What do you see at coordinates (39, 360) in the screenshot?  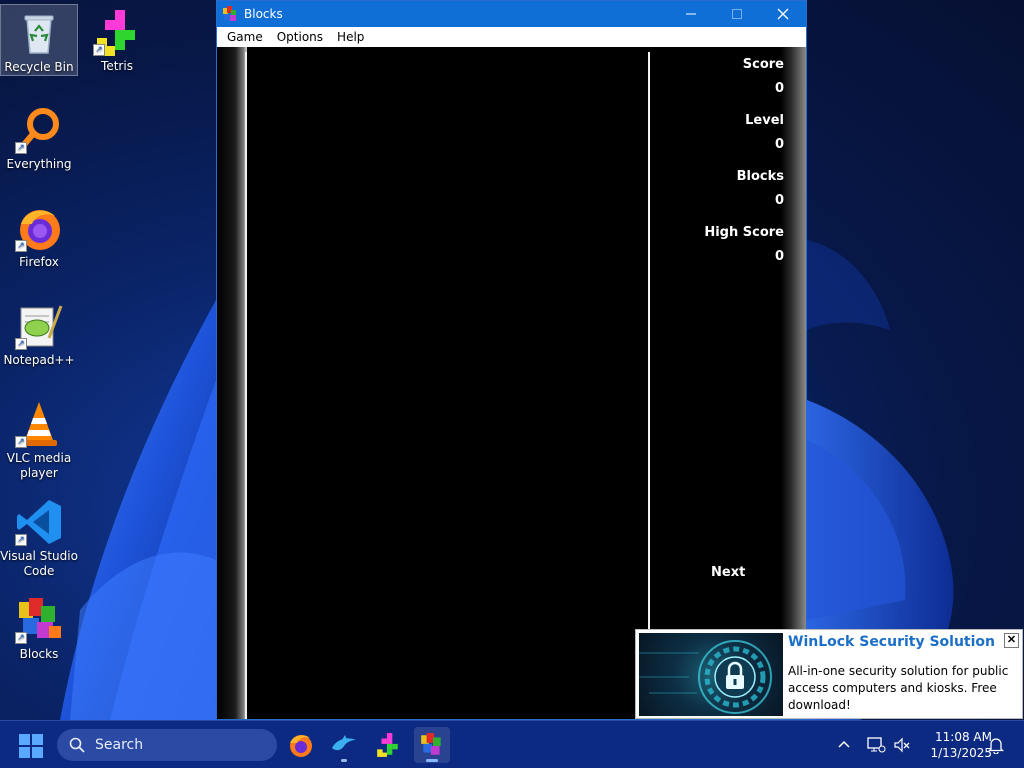 I see `desktop-icon-label: Notepad++` at bounding box center [39, 360].